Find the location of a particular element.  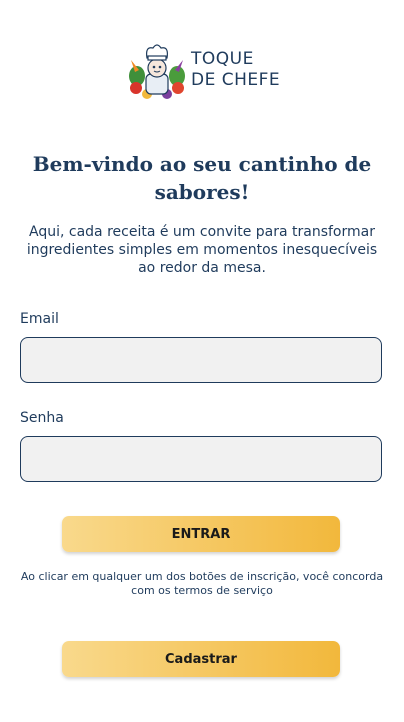

brand-name-line2: DE CHEFE is located at coordinates (236, 80).